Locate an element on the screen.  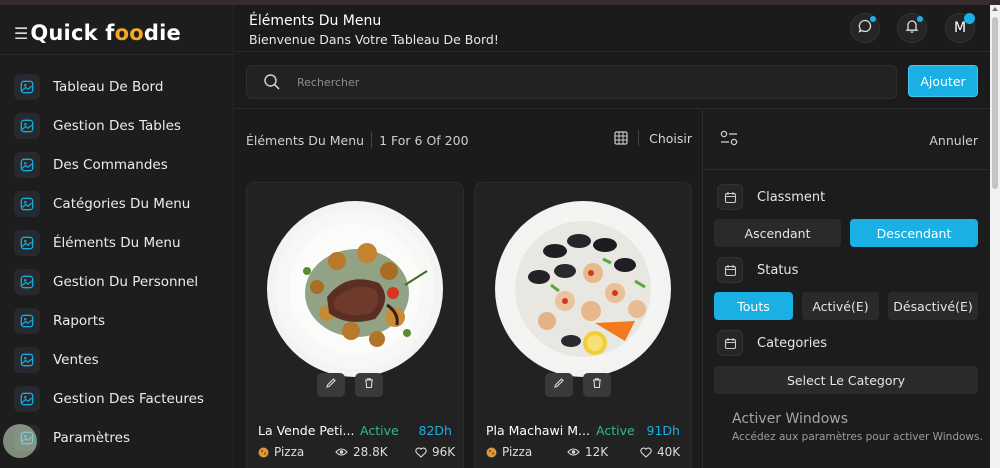
list-header: Éléments Du Menu 1 For 6 Of 200 is located at coordinates (357, 140).